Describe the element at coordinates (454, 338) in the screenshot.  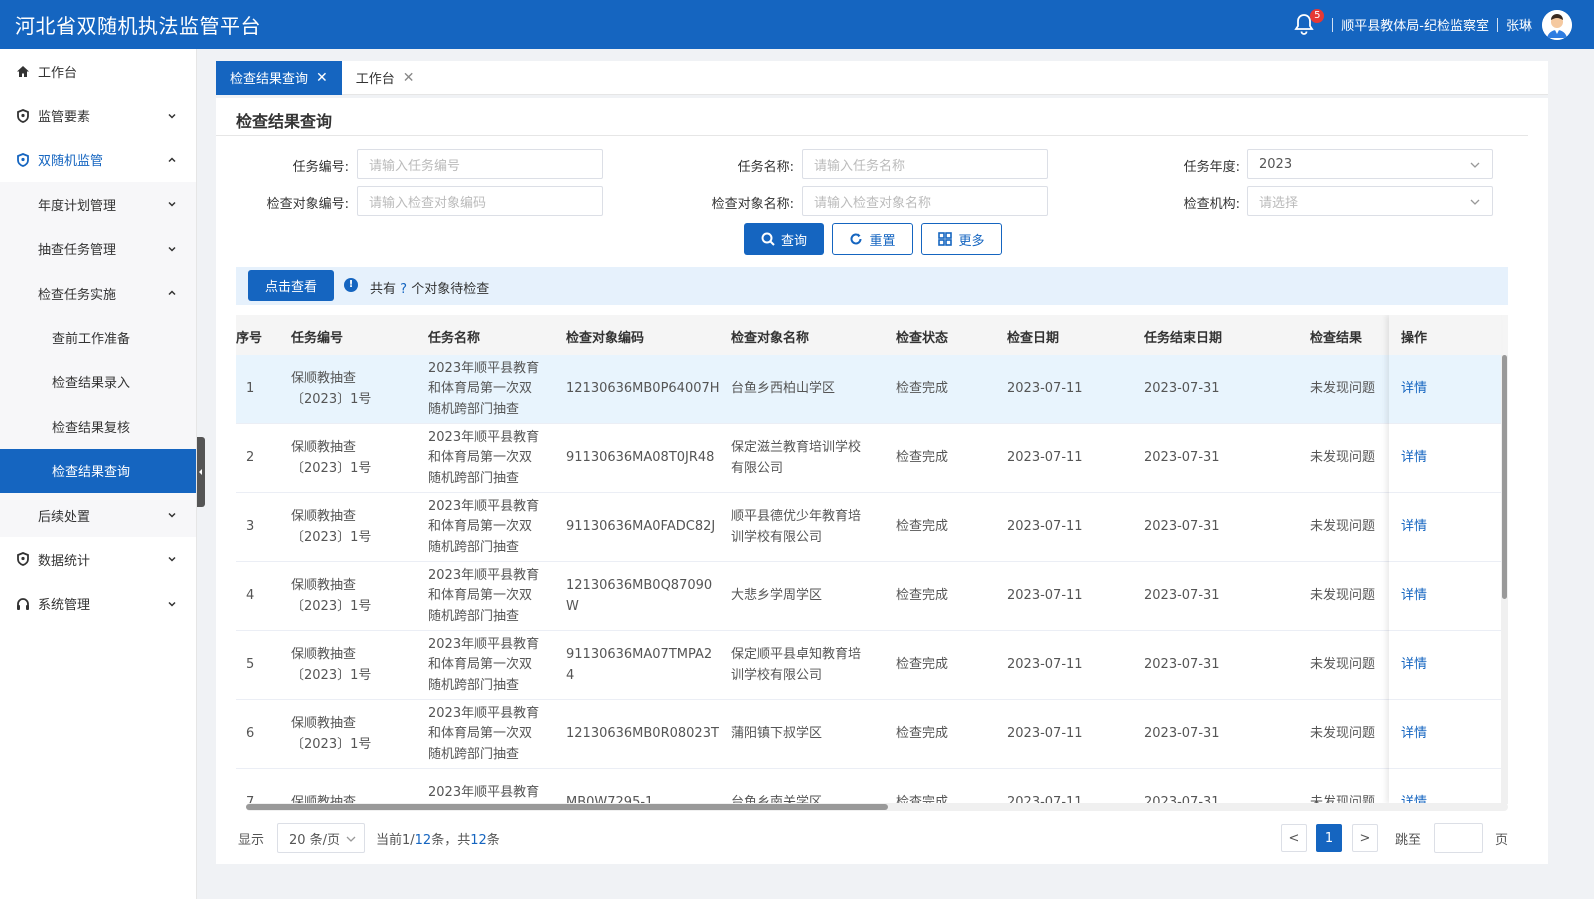
I see `col-header-task-name: 任务名称` at that location.